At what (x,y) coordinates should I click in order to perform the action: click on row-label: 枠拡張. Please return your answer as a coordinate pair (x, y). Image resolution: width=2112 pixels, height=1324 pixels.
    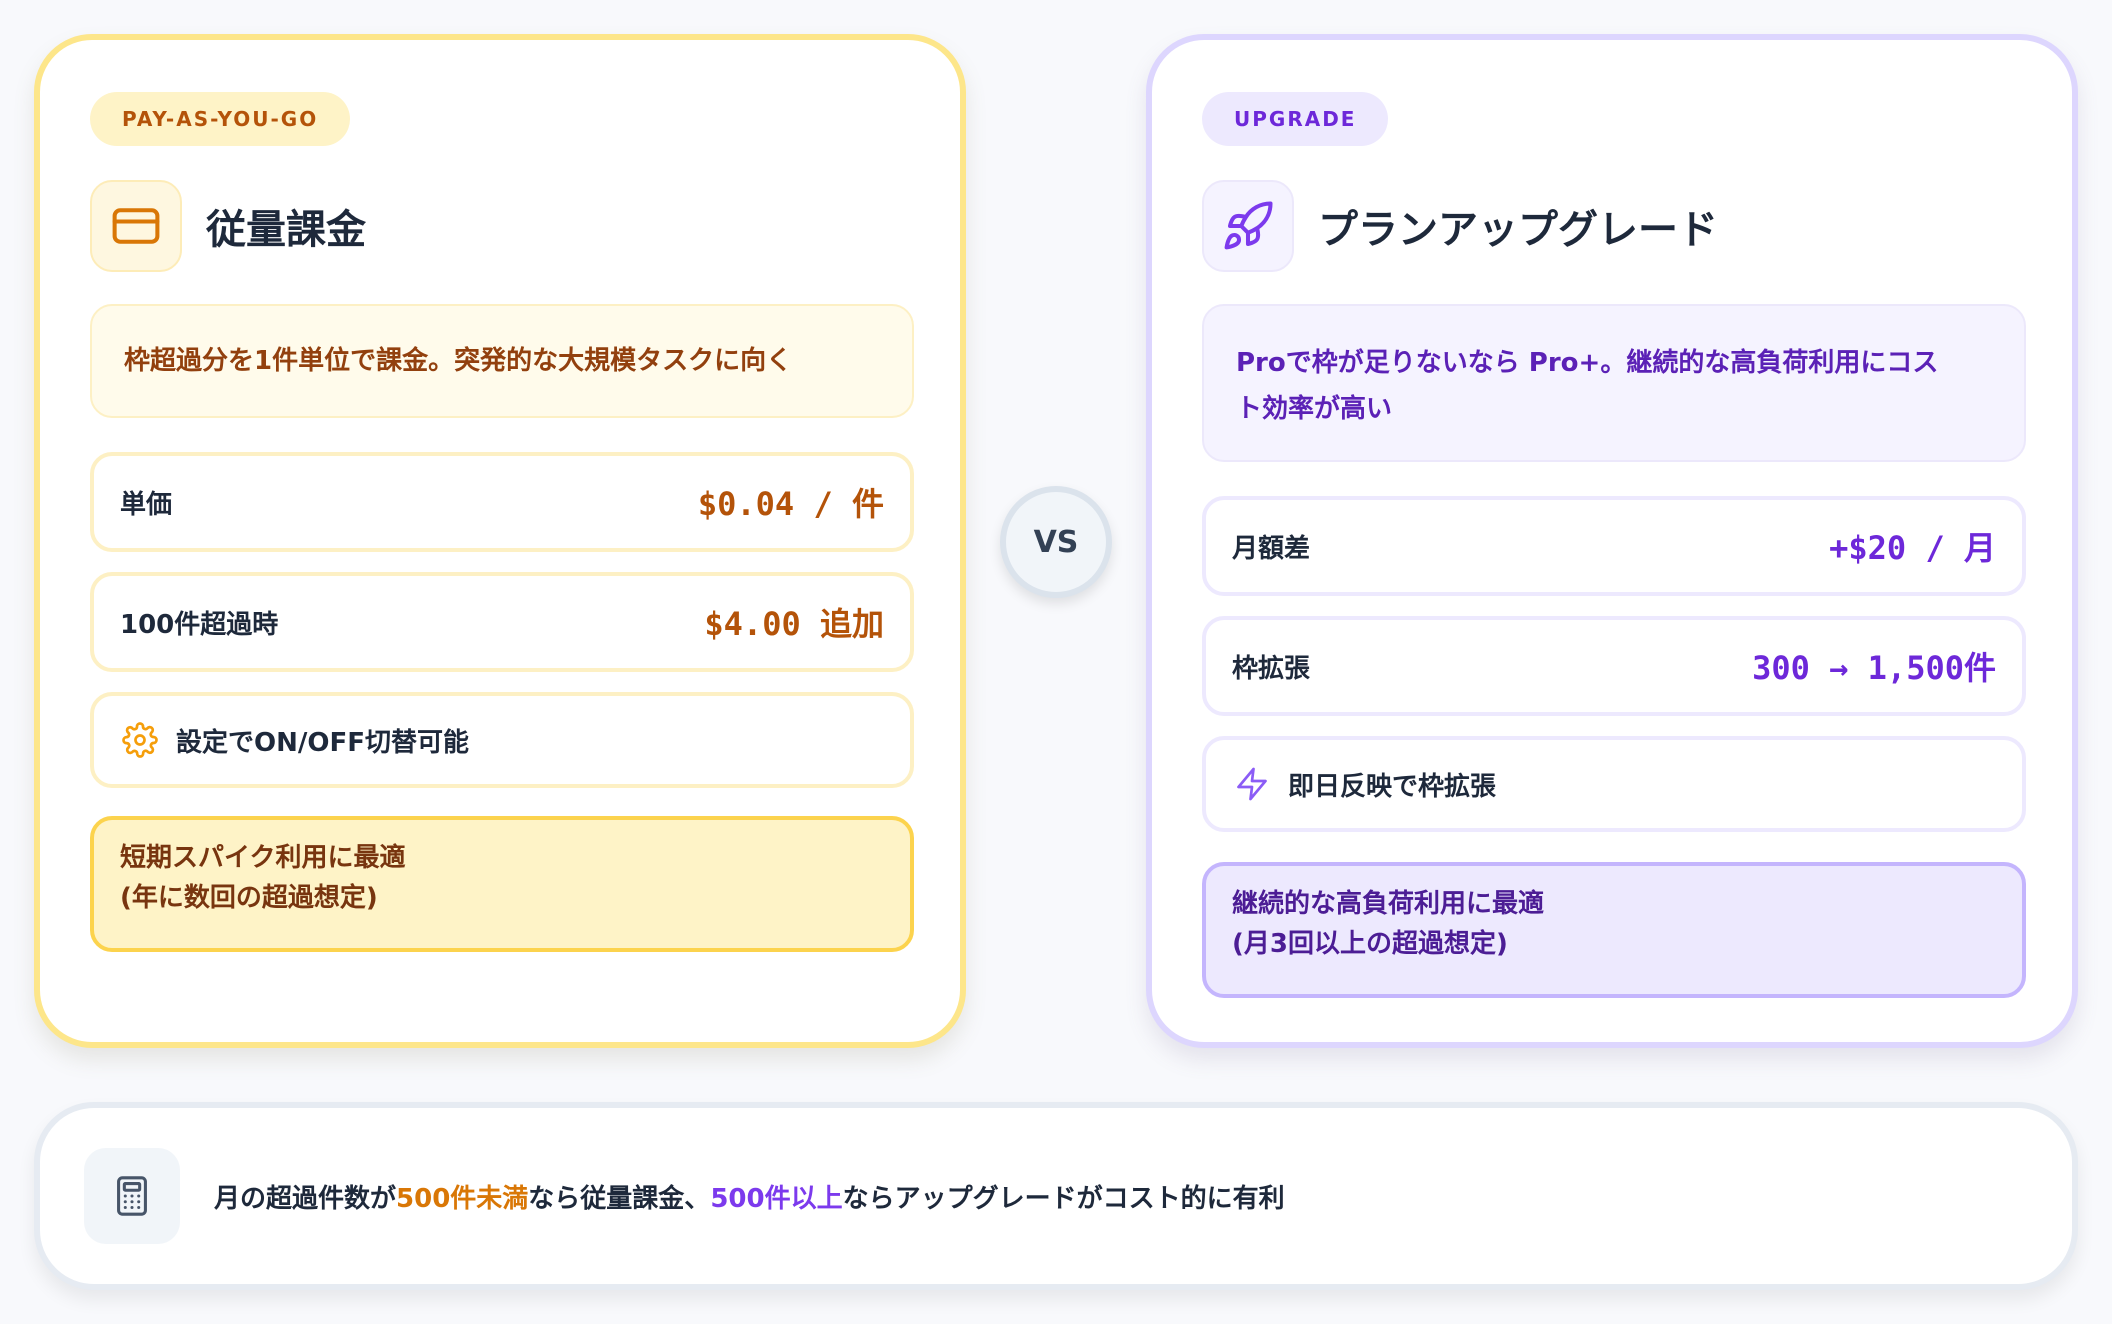
    Looking at the image, I should click on (1271, 668).